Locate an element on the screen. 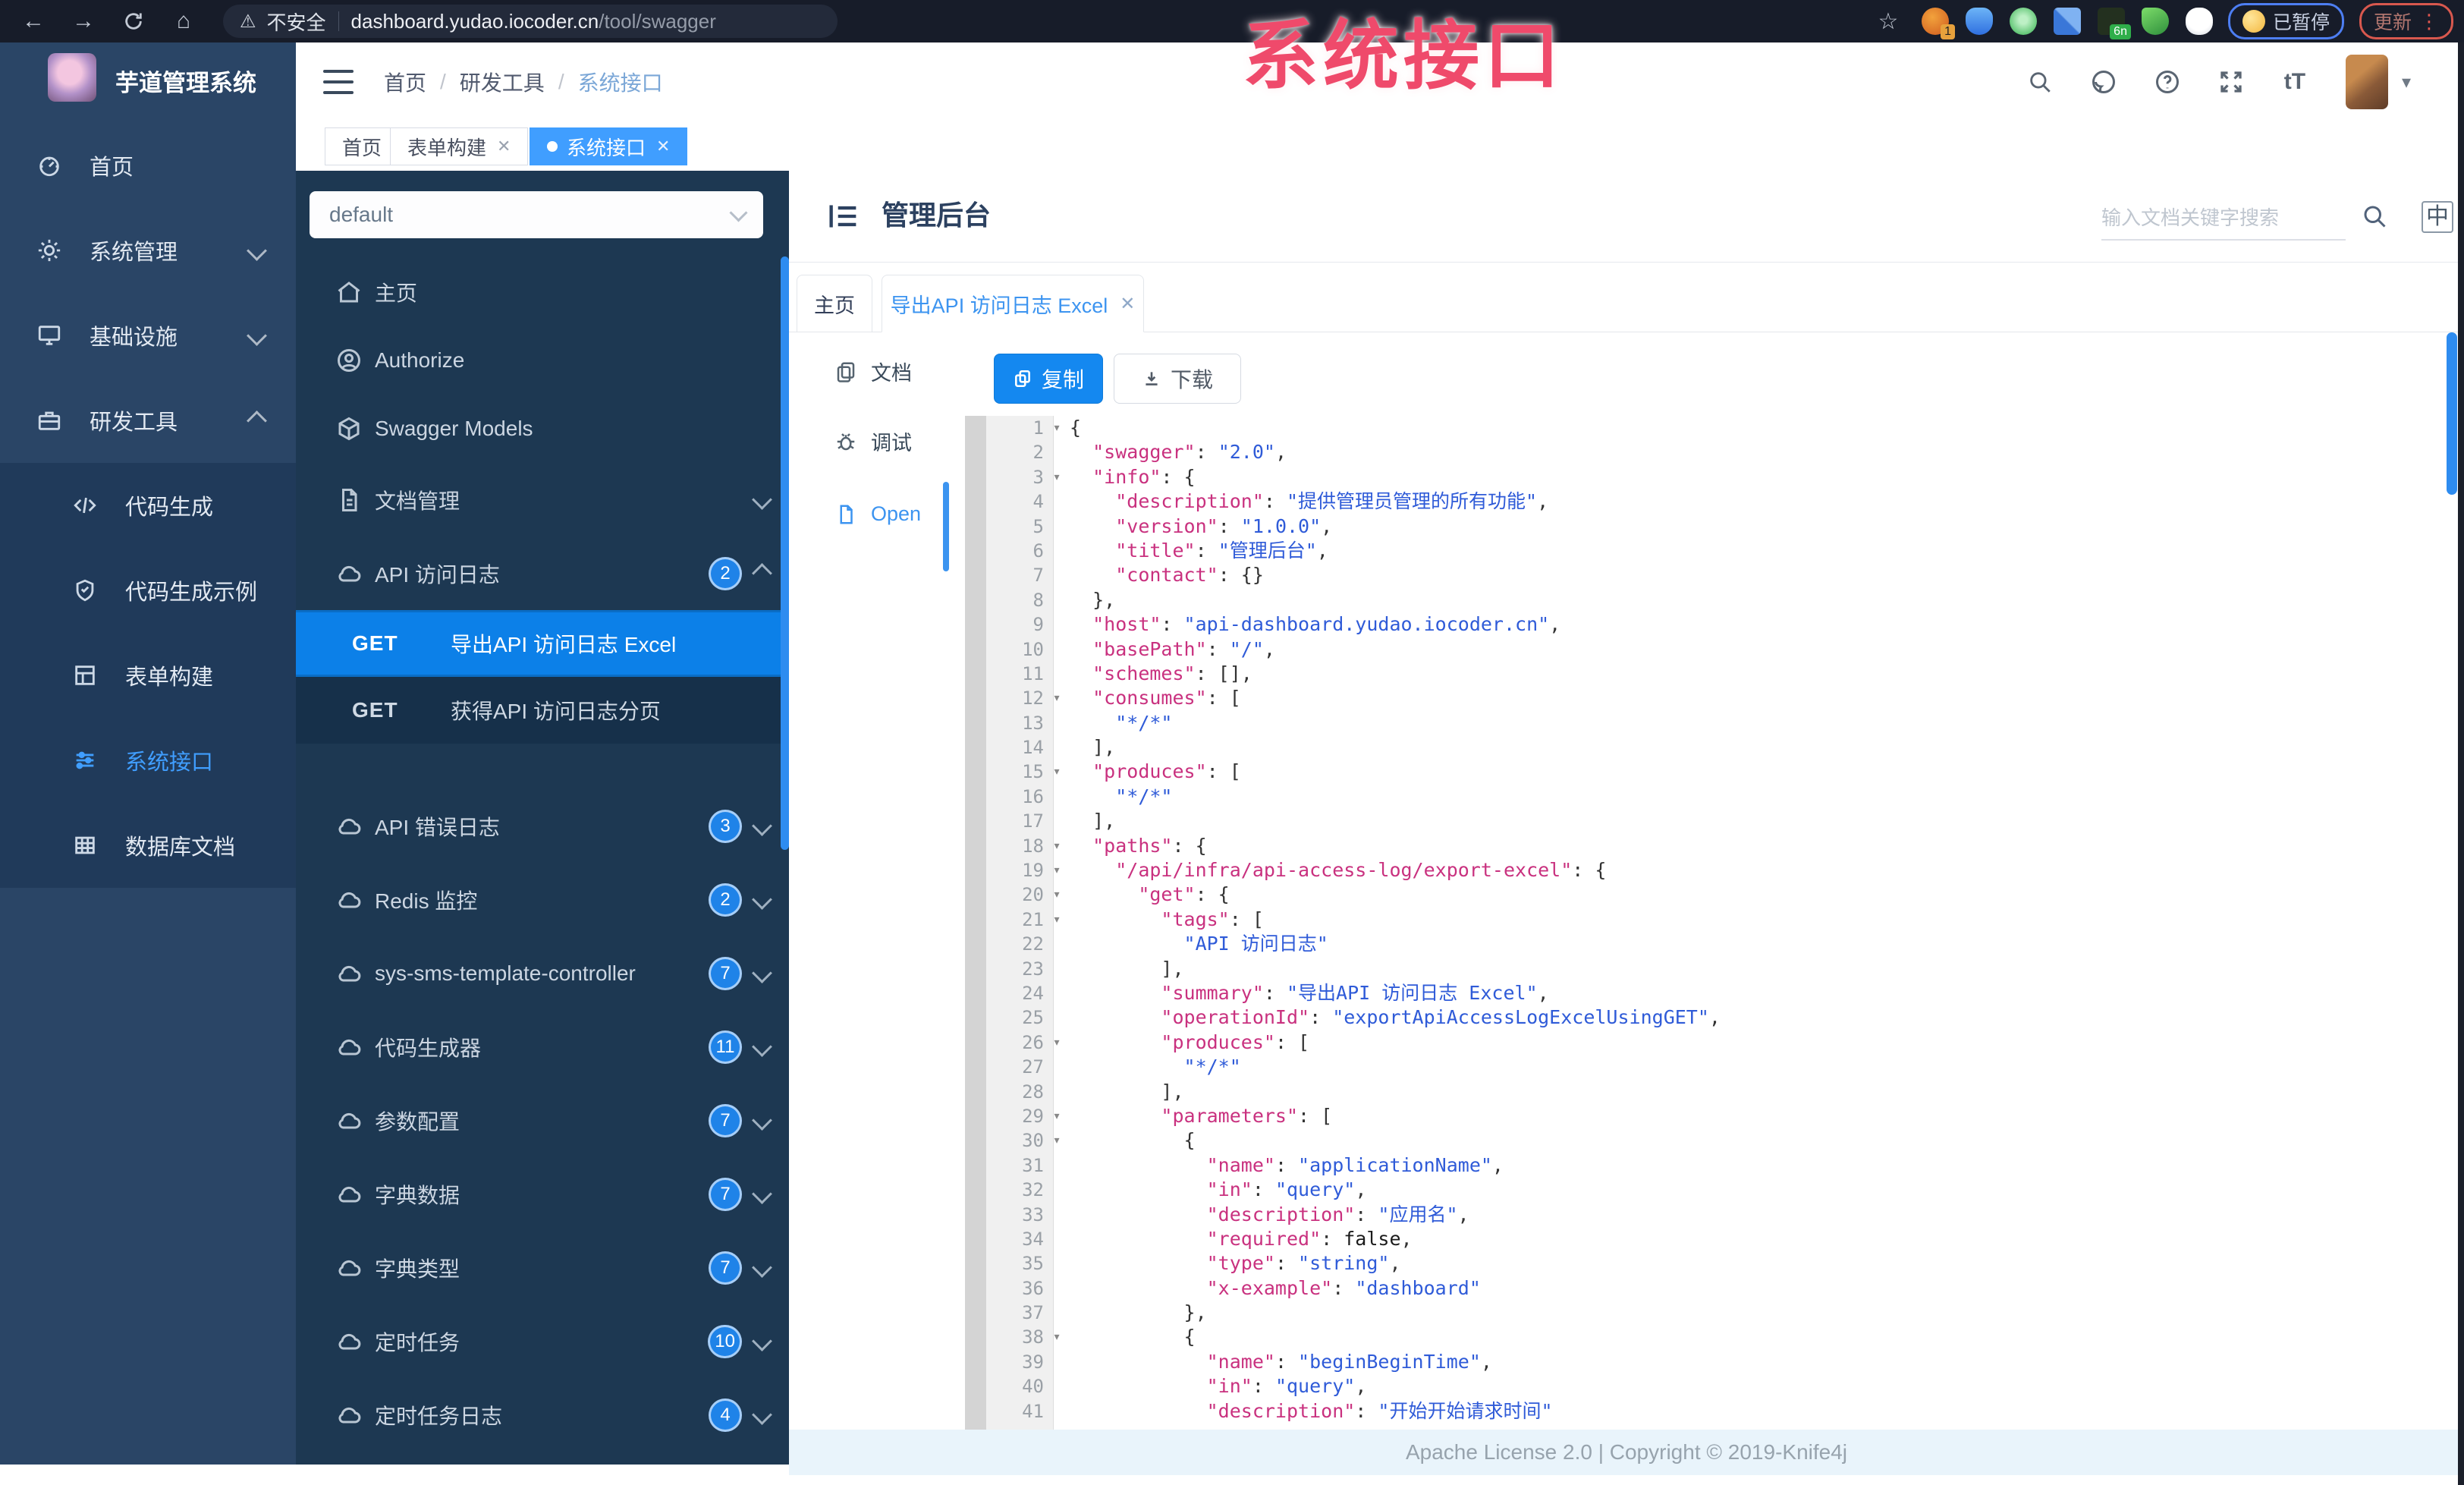  doc-search-input: 输入文档关键字搜索 is located at coordinates (2223, 217).